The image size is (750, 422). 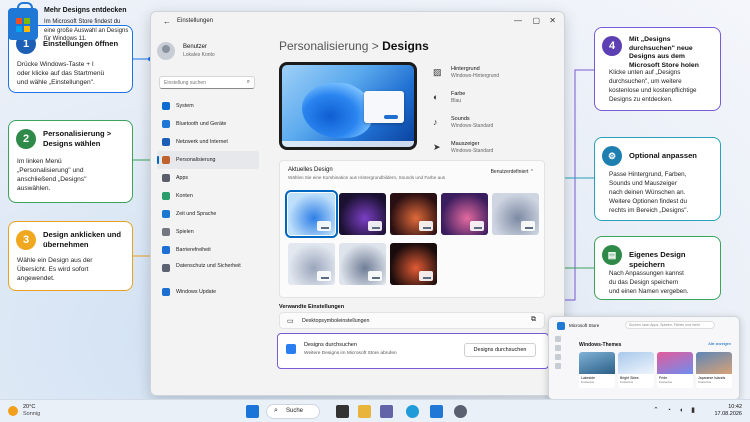 What do you see at coordinates (207, 82) in the screenshot?
I see `settings-search-input: Einstellung suchen ⌕` at bounding box center [207, 82].